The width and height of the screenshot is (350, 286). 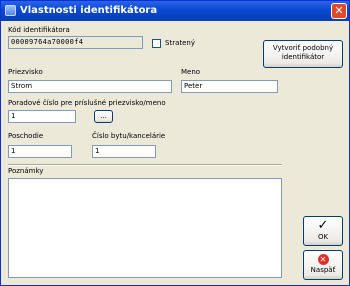 What do you see at coordinates (40, 151) in the screenshot?
I see `floor-field: 1` at bounding box center [40, 151].